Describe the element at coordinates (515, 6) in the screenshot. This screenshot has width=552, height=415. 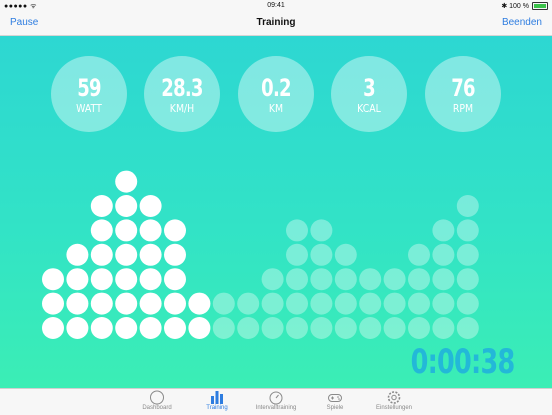
I see `battery-percent: ✱ 100 %` at that location.